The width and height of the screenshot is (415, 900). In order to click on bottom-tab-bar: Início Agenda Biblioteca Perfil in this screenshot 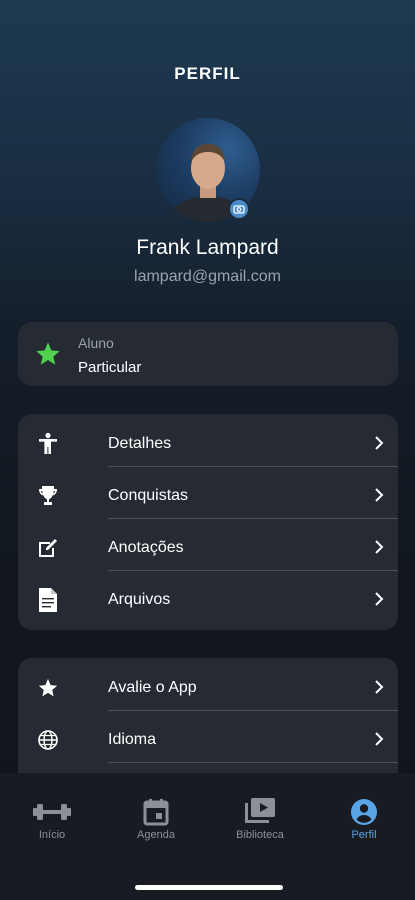, I will do `click(207, 836)`.